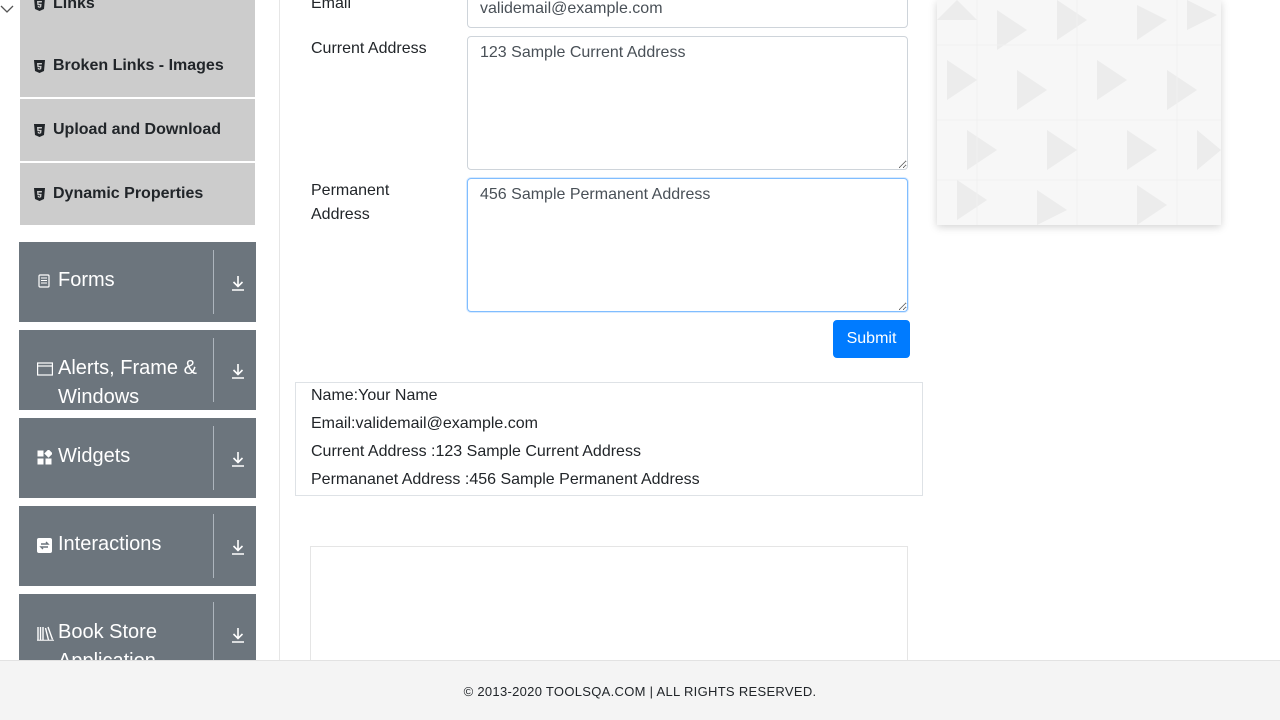 The image size is (1280, 720). What do you see at coordinates (44, 281) in the screenshot?
I see `form-icon` at bounding box center [44, 281].